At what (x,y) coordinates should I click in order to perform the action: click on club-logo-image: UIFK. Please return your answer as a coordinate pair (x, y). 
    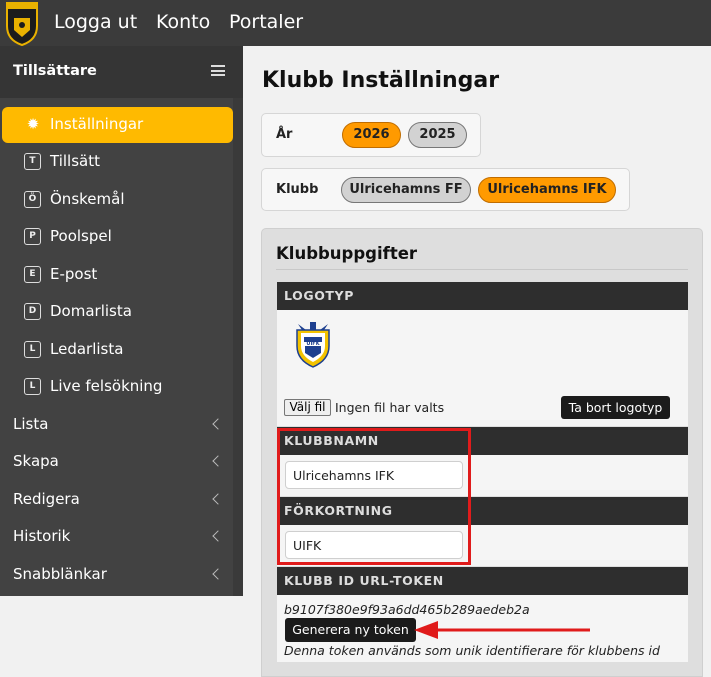
    Looking at the image, I should click on (313, 345).